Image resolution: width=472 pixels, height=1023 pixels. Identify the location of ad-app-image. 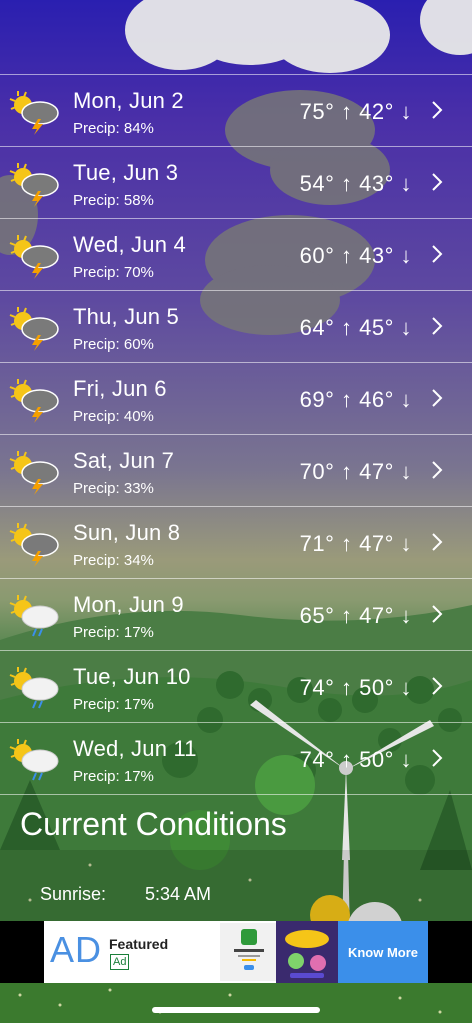
(249, 952).